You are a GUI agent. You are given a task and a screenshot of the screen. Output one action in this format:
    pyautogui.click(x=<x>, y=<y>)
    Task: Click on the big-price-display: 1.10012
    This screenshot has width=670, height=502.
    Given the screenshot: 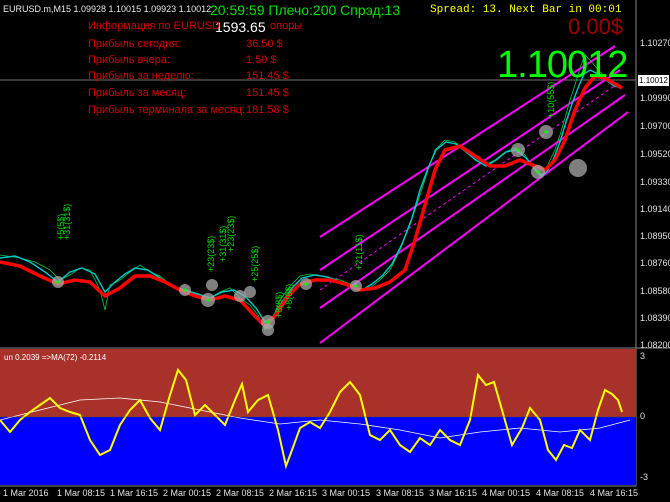 What is the action you would take?
    pyautogui.click(x=562, y=65)
    